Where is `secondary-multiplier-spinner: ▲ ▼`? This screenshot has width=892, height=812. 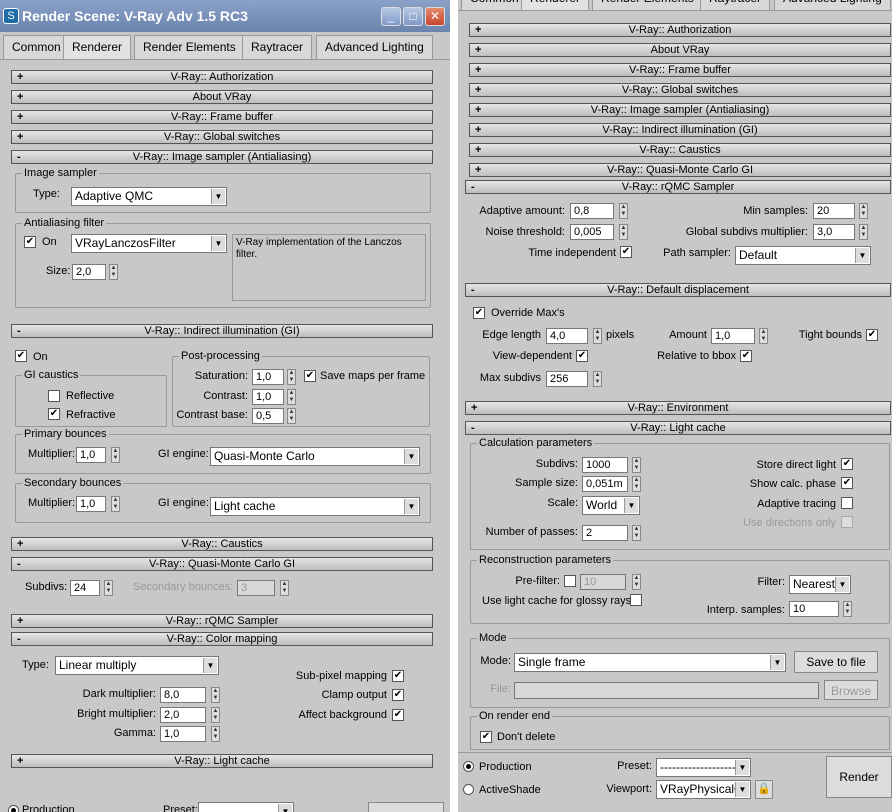 secondary-multiplier-spinner: ▲ ▼ is located at coordinates (115, 504).